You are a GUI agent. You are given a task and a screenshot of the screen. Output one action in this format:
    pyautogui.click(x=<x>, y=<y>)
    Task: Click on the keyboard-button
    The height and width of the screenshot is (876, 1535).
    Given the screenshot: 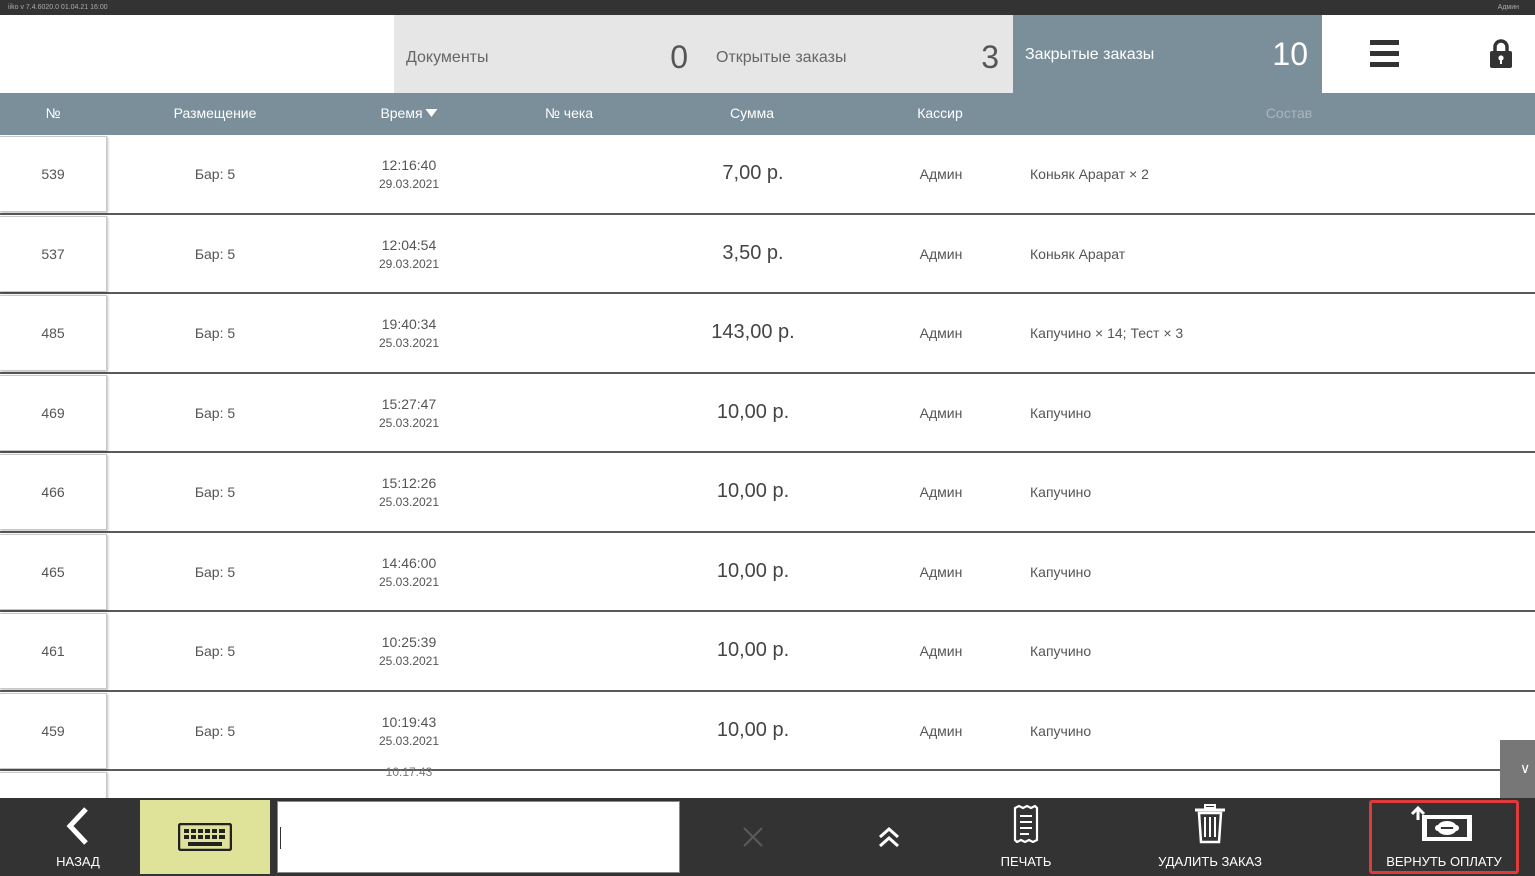 What is the action you would take?
    pyautogui.click(x=205, y=837)
    